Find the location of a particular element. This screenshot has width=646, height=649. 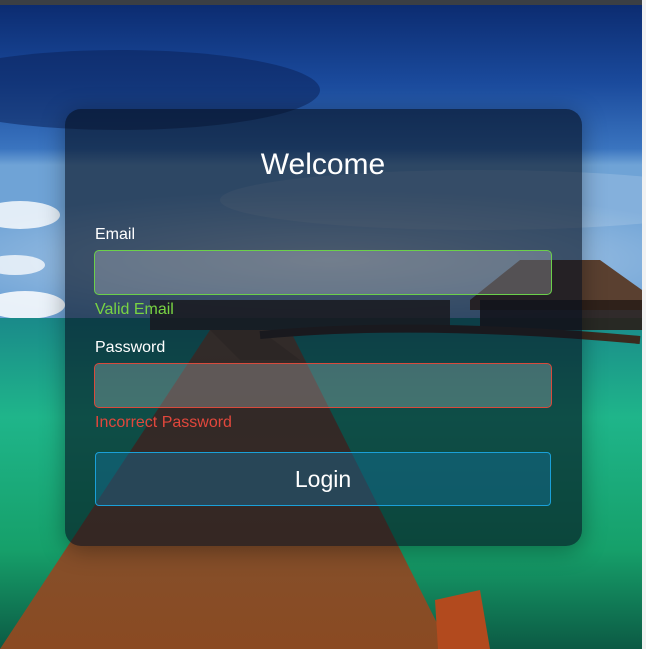

email-field is located at coordinates (323, 272).